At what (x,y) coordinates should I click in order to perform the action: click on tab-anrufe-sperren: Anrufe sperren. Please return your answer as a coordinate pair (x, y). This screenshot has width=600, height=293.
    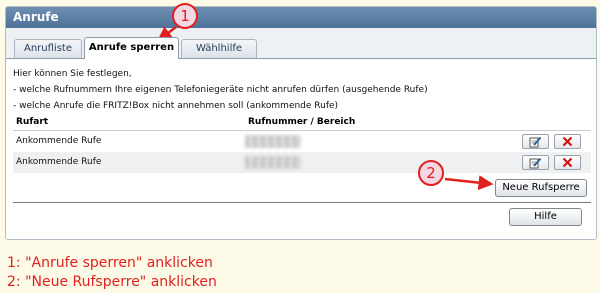
    Looking at the image, I should click on (131, 48).